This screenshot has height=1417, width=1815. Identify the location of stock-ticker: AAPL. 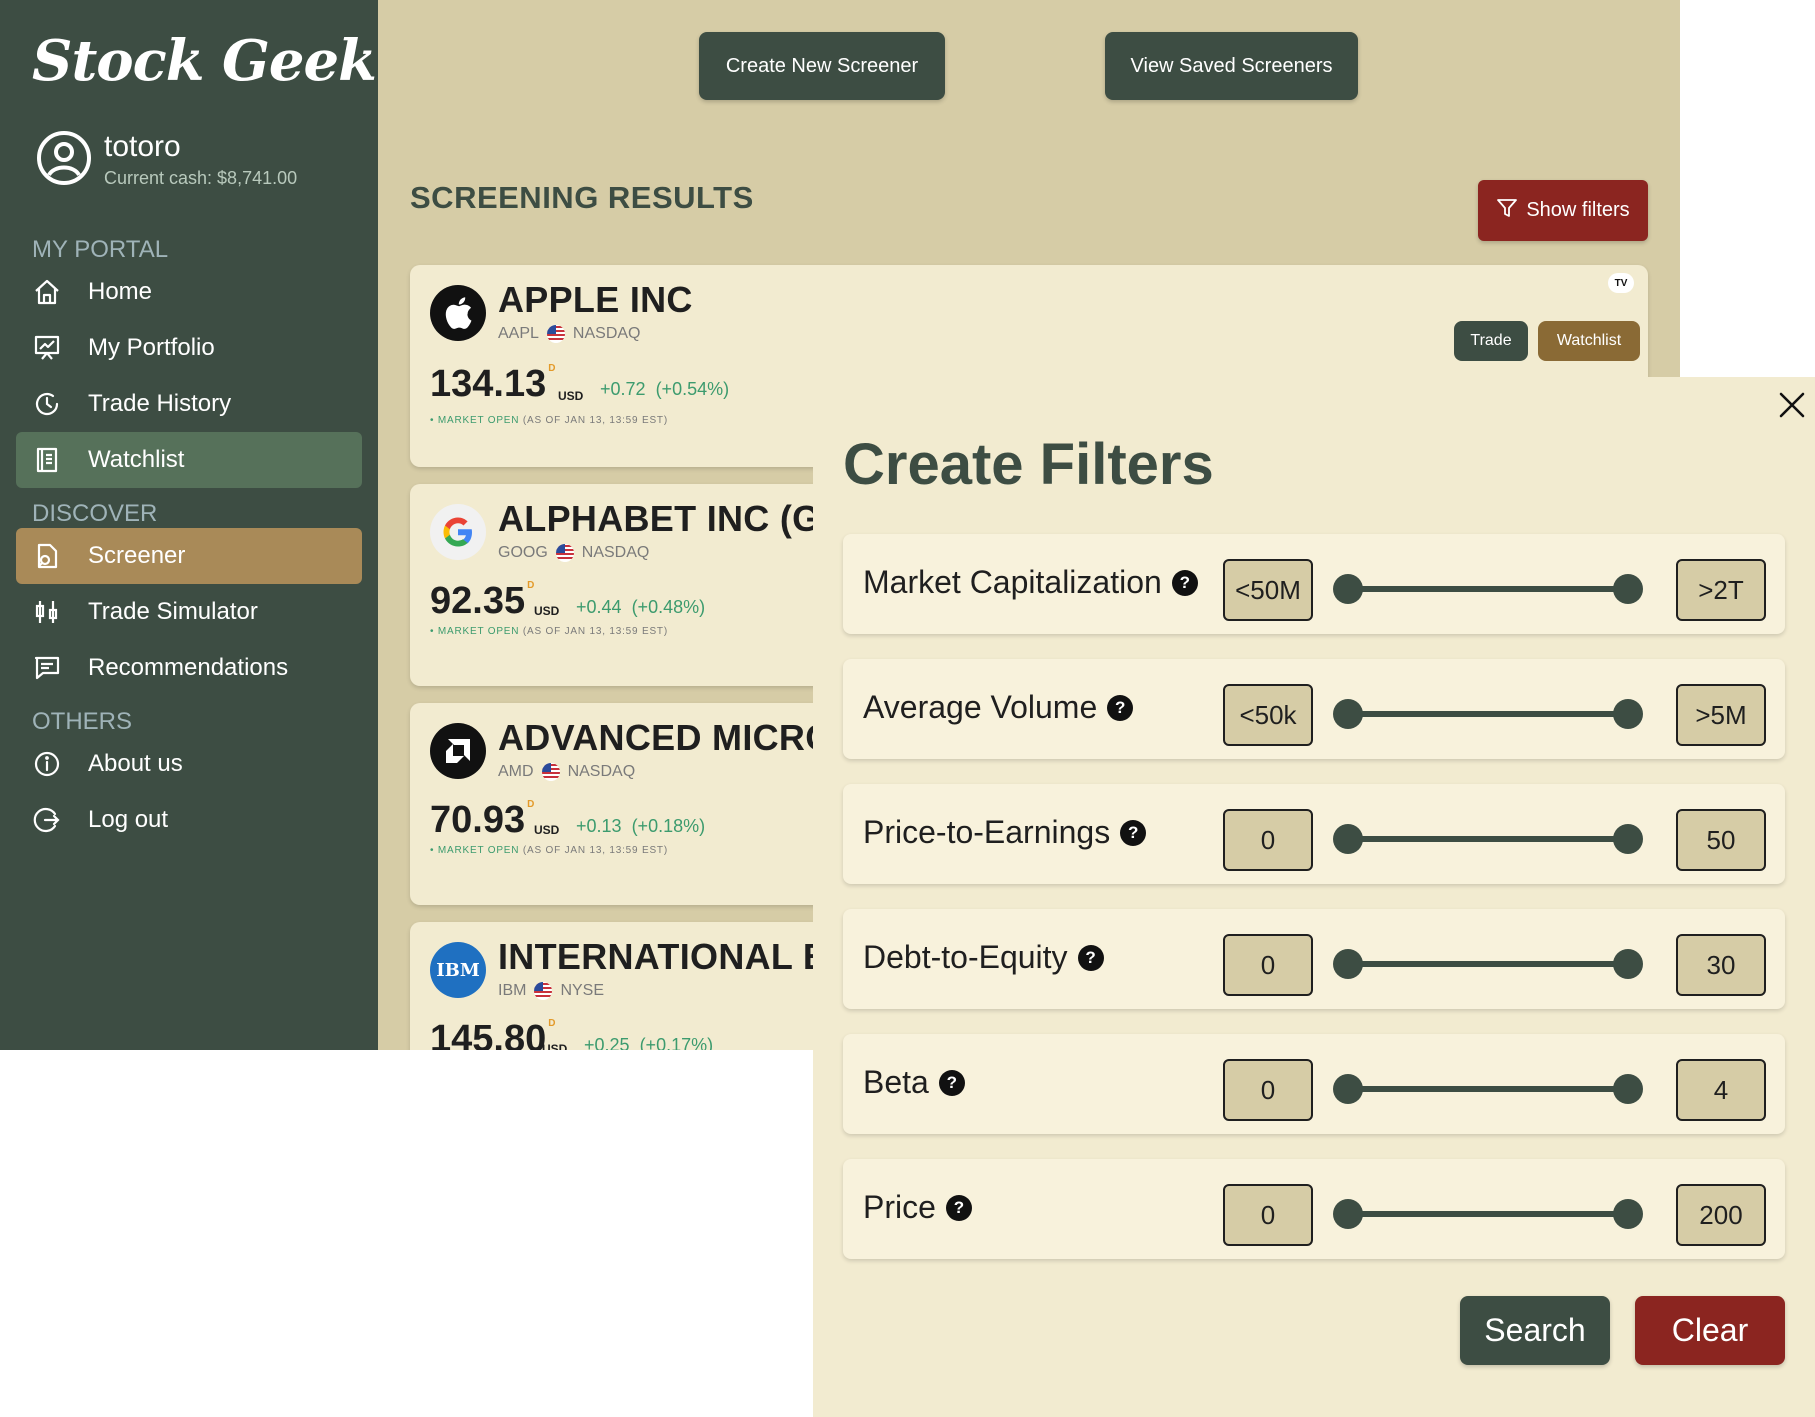
(518, 333).